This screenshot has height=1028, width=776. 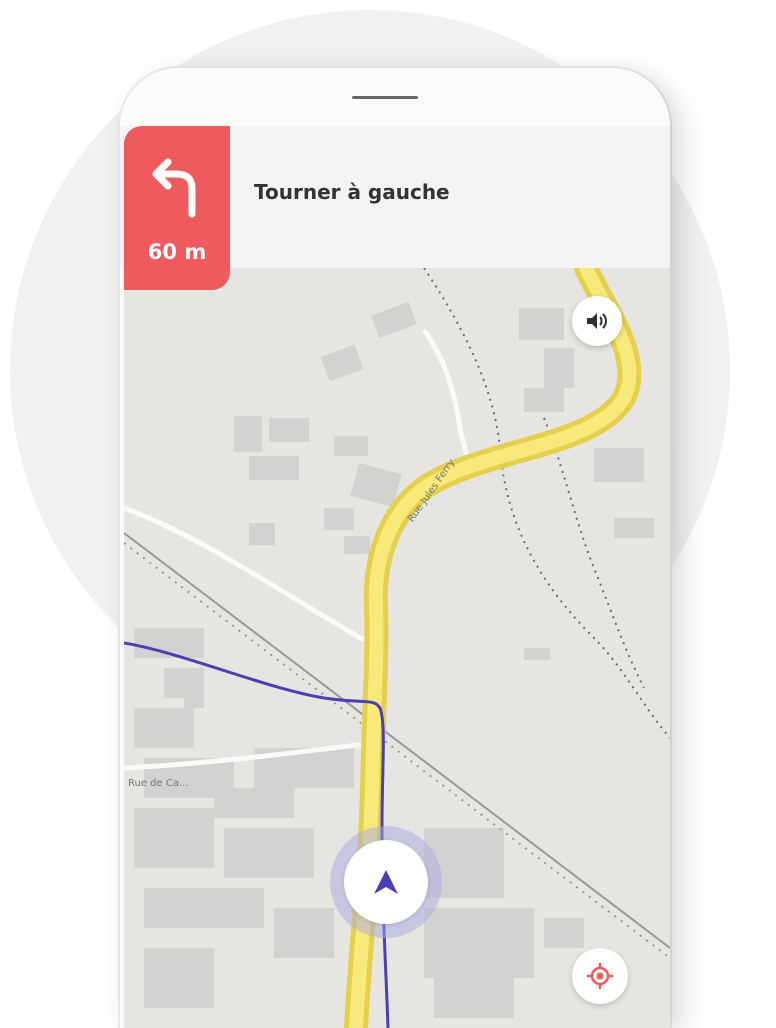 I want to click on recenter-button, so click(x=600, y=976).